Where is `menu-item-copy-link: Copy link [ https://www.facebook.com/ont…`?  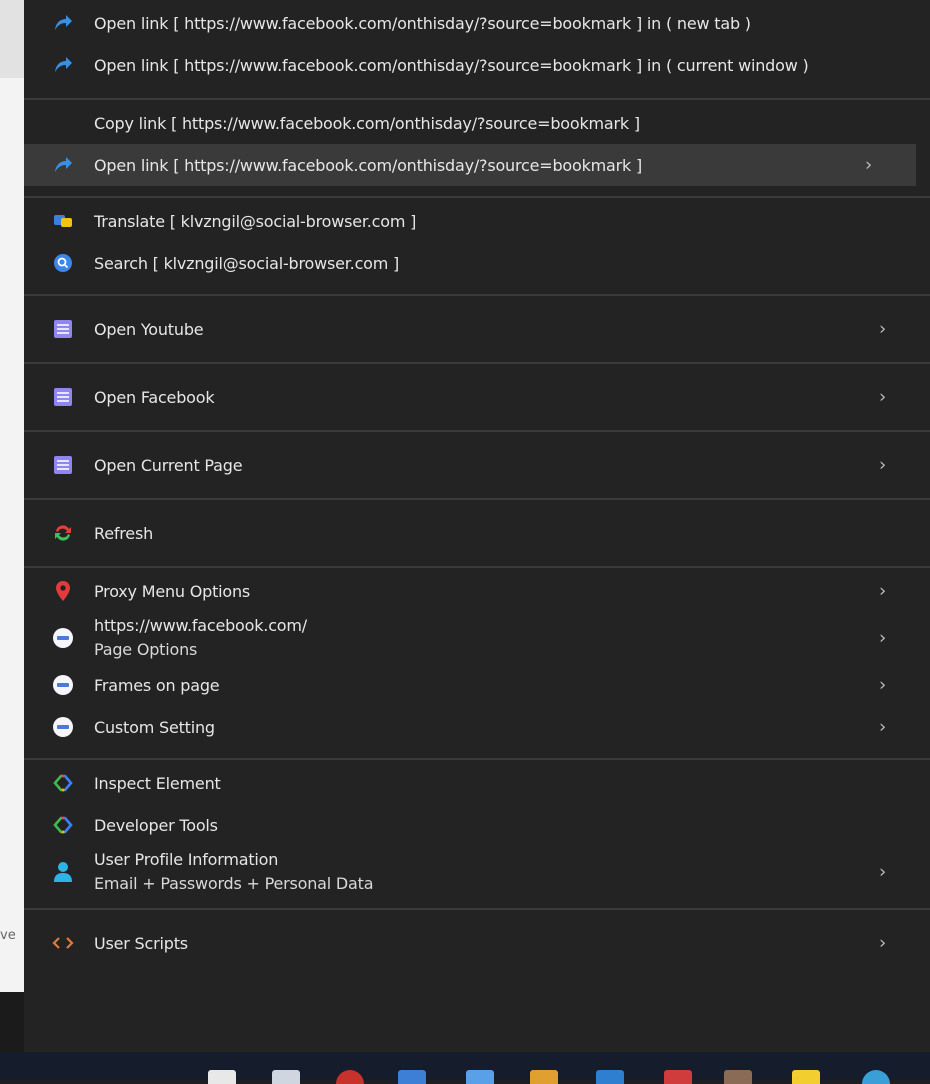 menu-item-copy-link: Copy link [ https://www.facebook.com/ont… is located at coordinates (477, 123).